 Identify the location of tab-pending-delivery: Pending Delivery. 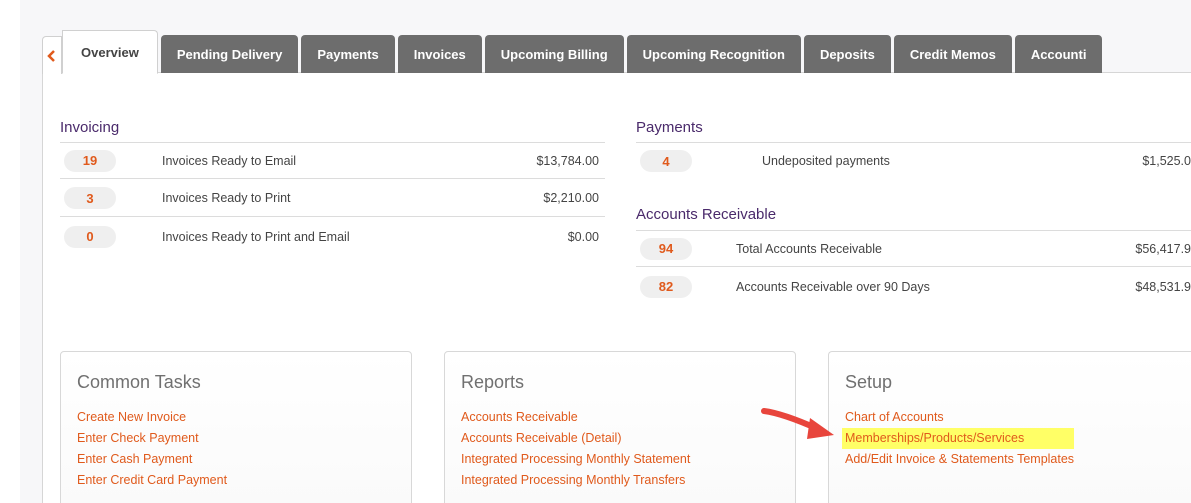
(229, 54).